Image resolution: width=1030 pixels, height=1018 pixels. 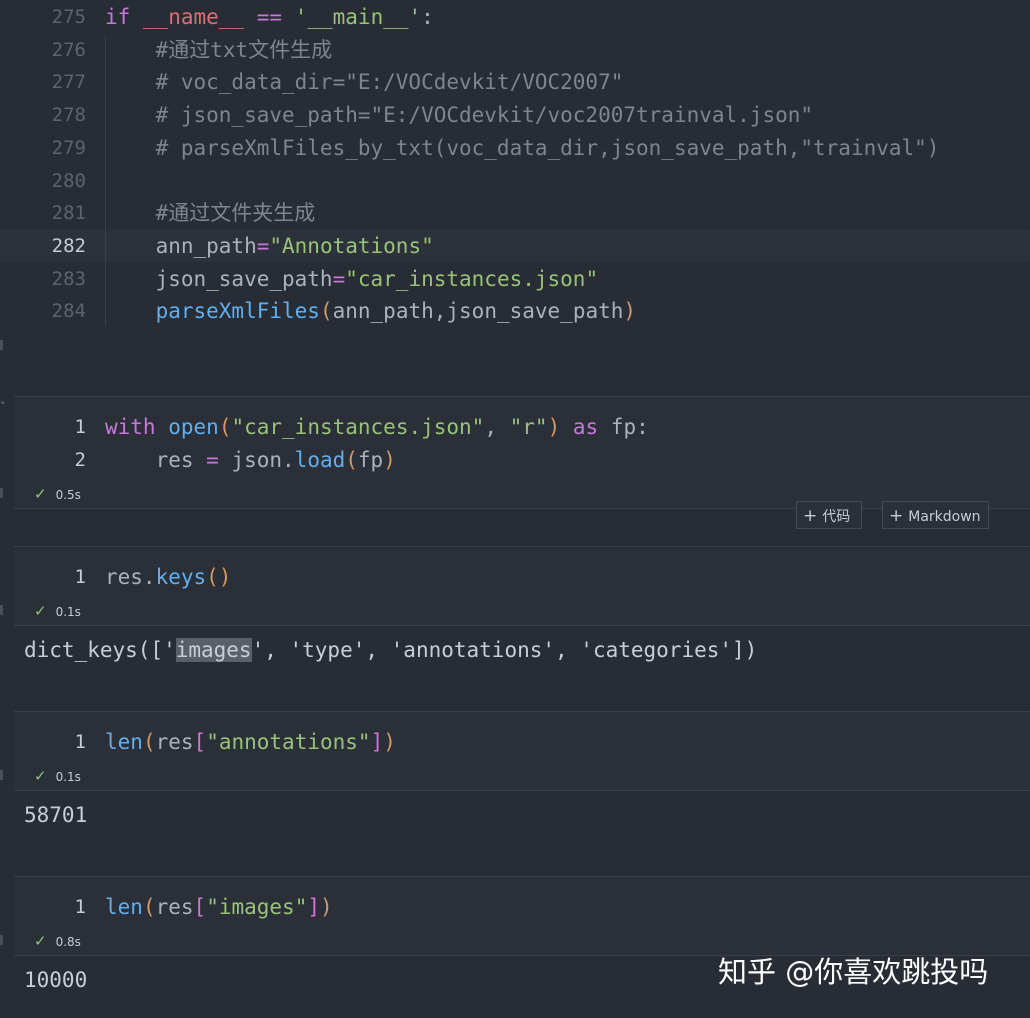 I want to click on code-token: #通过txt文件生成, so click(x=219, y=49).